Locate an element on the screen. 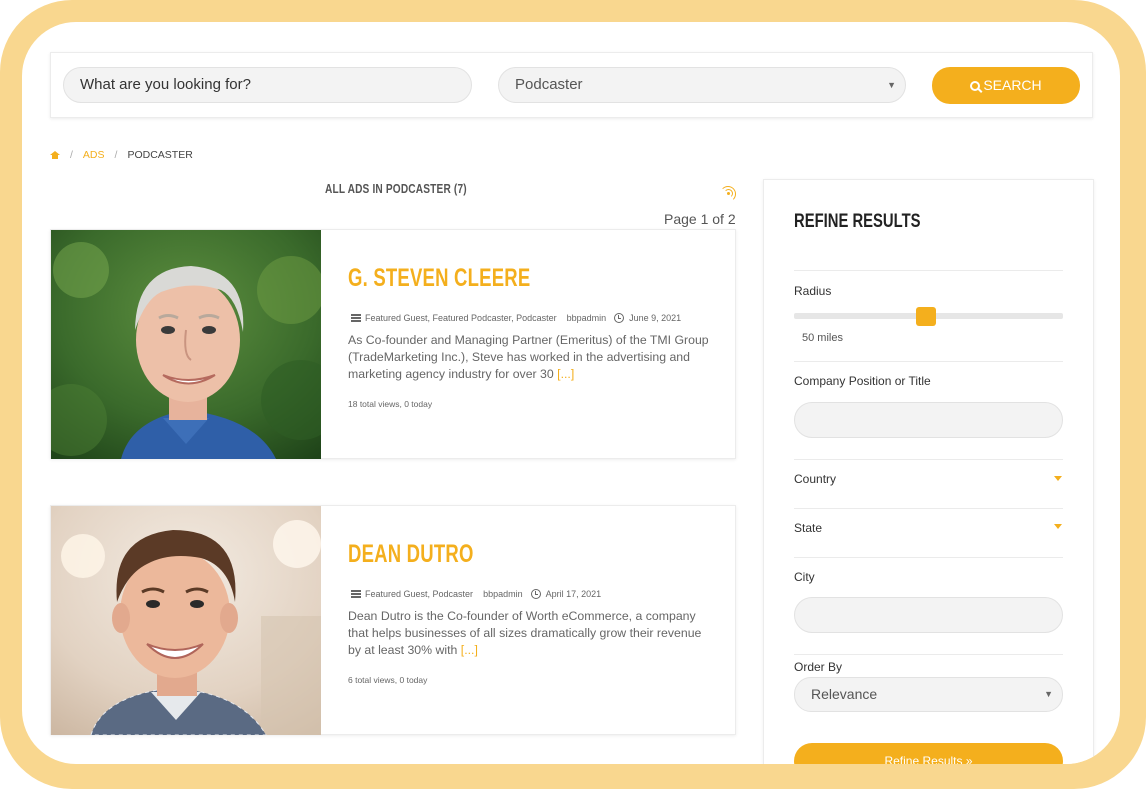  ad-views: 6 total views, 0 today is located at coordinates (388, 680).